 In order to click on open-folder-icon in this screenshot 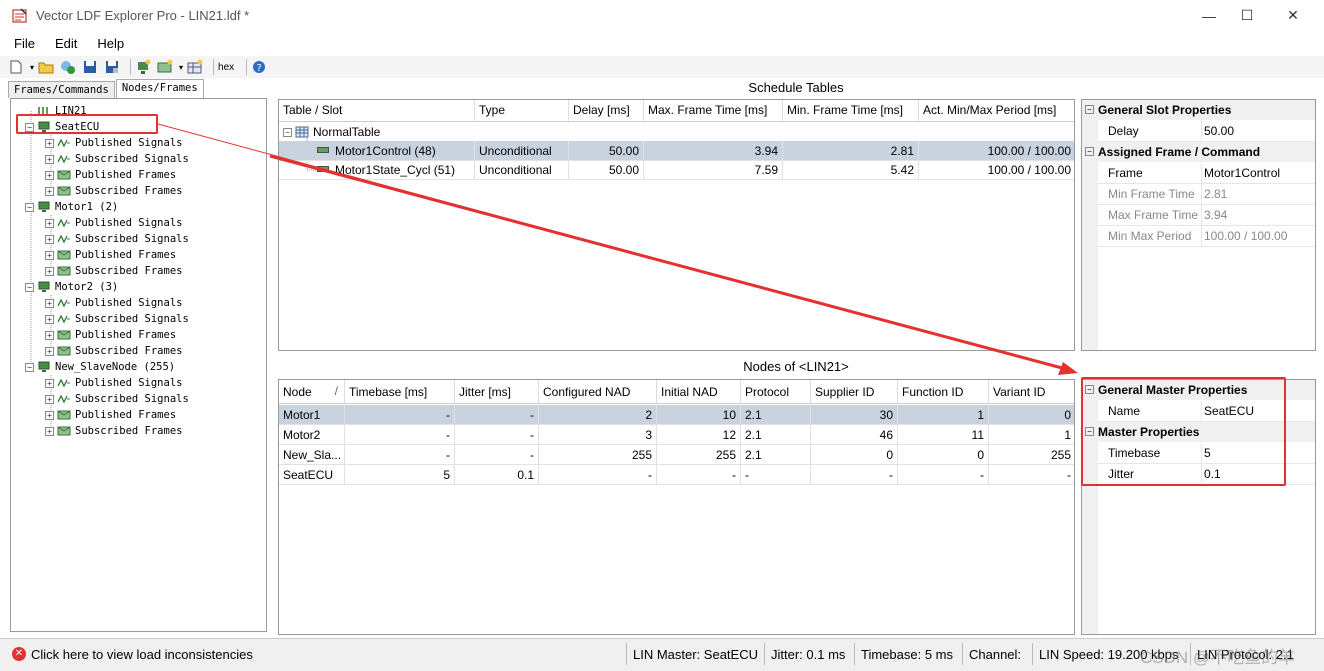, I will do `click(46, 67)`.